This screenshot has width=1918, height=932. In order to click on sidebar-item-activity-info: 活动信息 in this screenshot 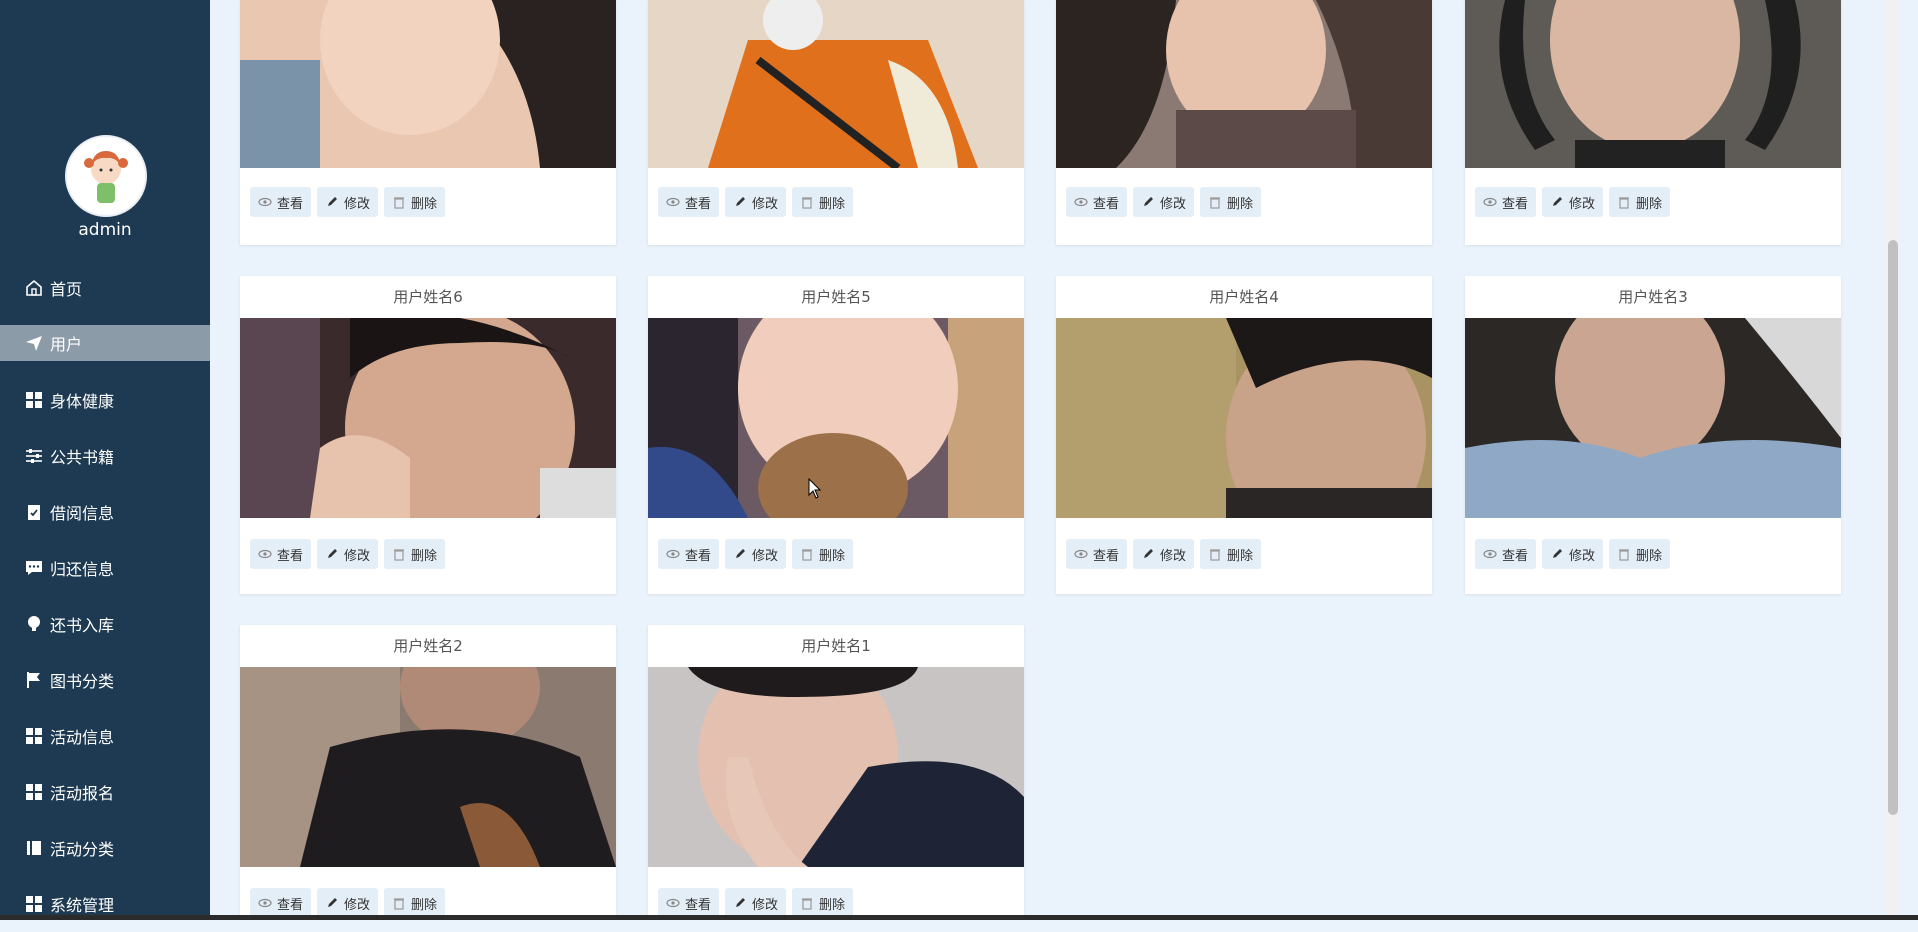, I will do `click(105, 736)`.